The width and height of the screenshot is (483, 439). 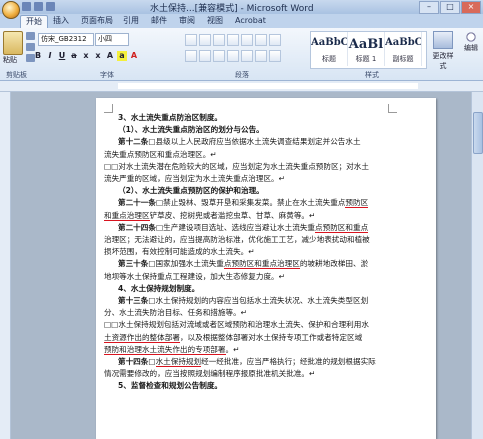 What do you see at coordinates (159, 21) in the screenshot?
I see `tab-mailings: 邮件` at bounding box center [159, 21].